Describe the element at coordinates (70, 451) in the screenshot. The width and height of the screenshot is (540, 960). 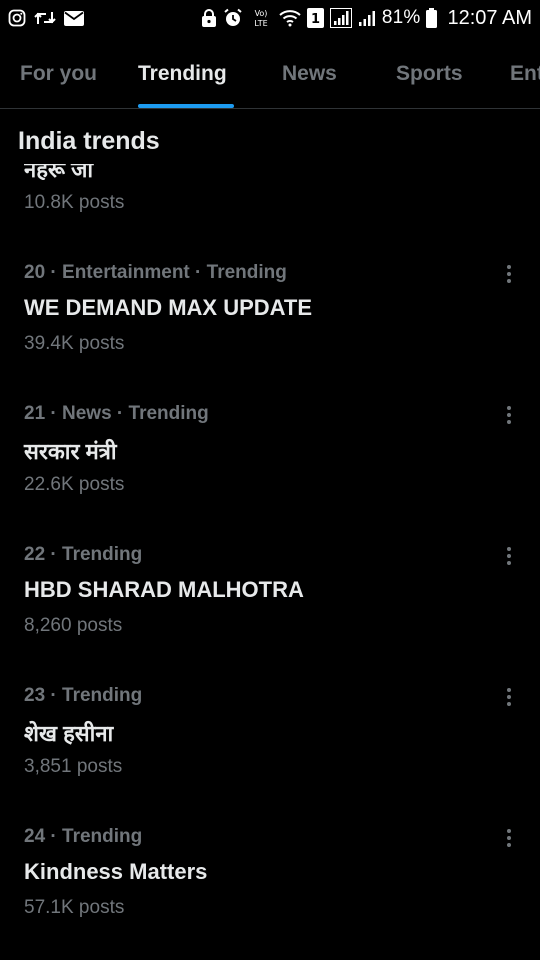
I see `trend-name: सरकार मंत्री` at that location.